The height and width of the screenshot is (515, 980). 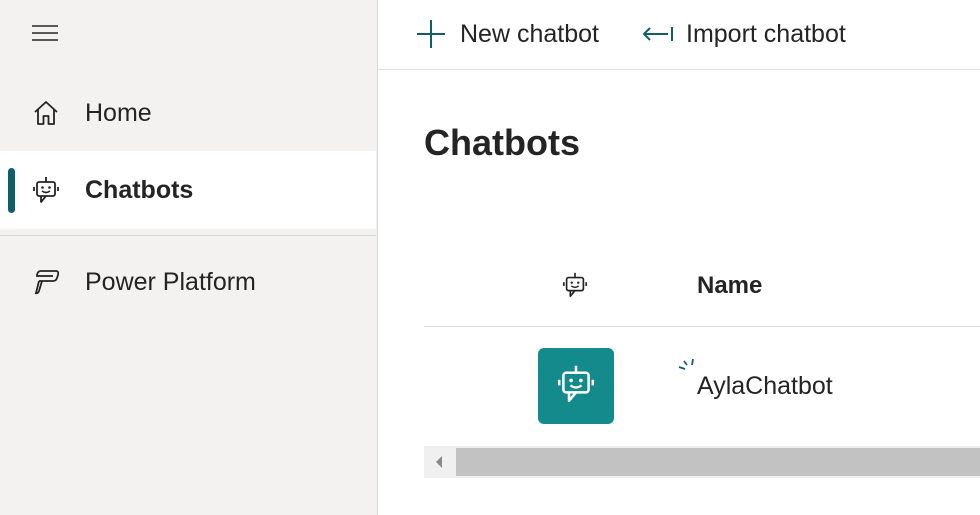 What do you see at coordinates (46, 282) in the screenshot?
I see `power-platform-icon` at bounding box center [46, 282].